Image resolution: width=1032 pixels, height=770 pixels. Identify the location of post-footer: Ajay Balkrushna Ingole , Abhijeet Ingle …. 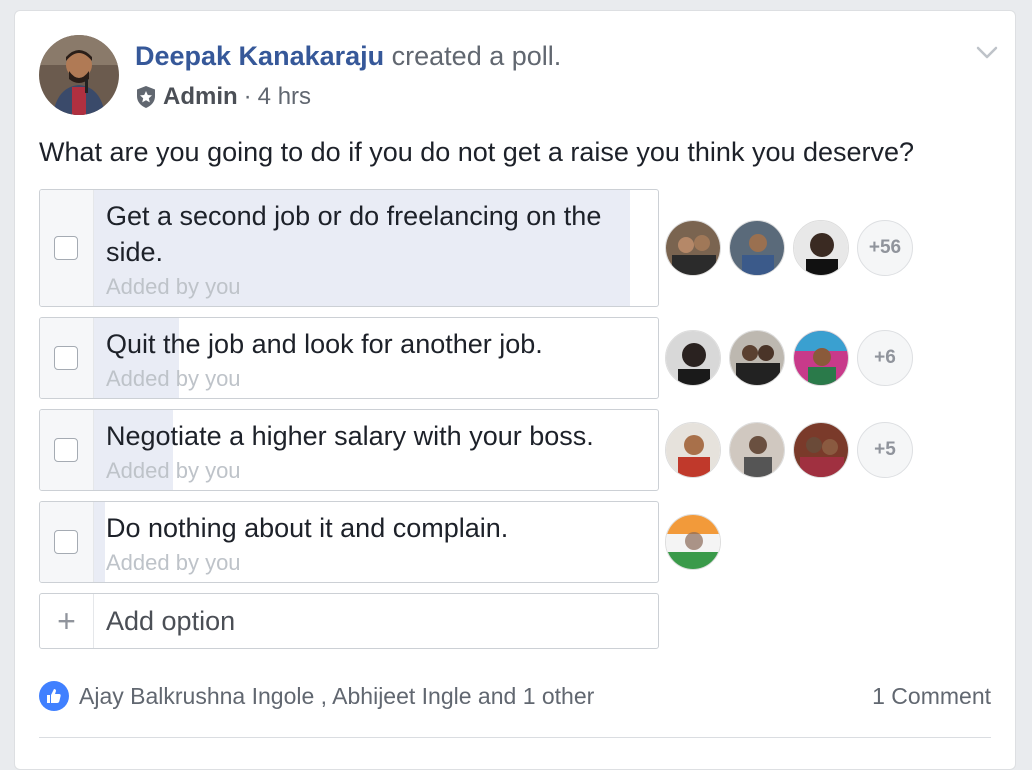
(515, 696).